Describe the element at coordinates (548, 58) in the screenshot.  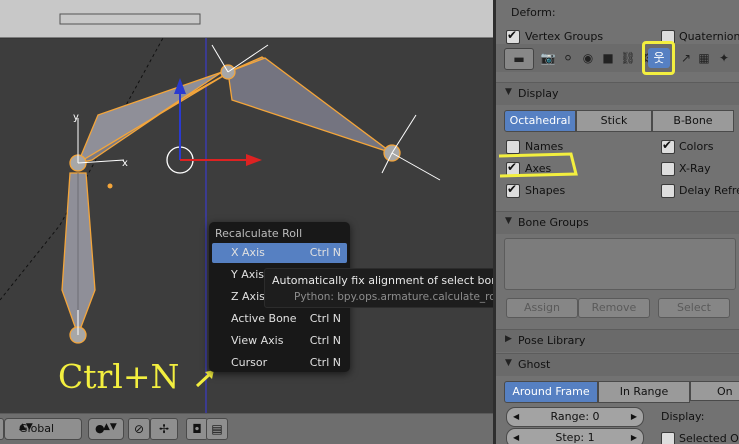
I see `camera-tab-icon: 📷` at that location.